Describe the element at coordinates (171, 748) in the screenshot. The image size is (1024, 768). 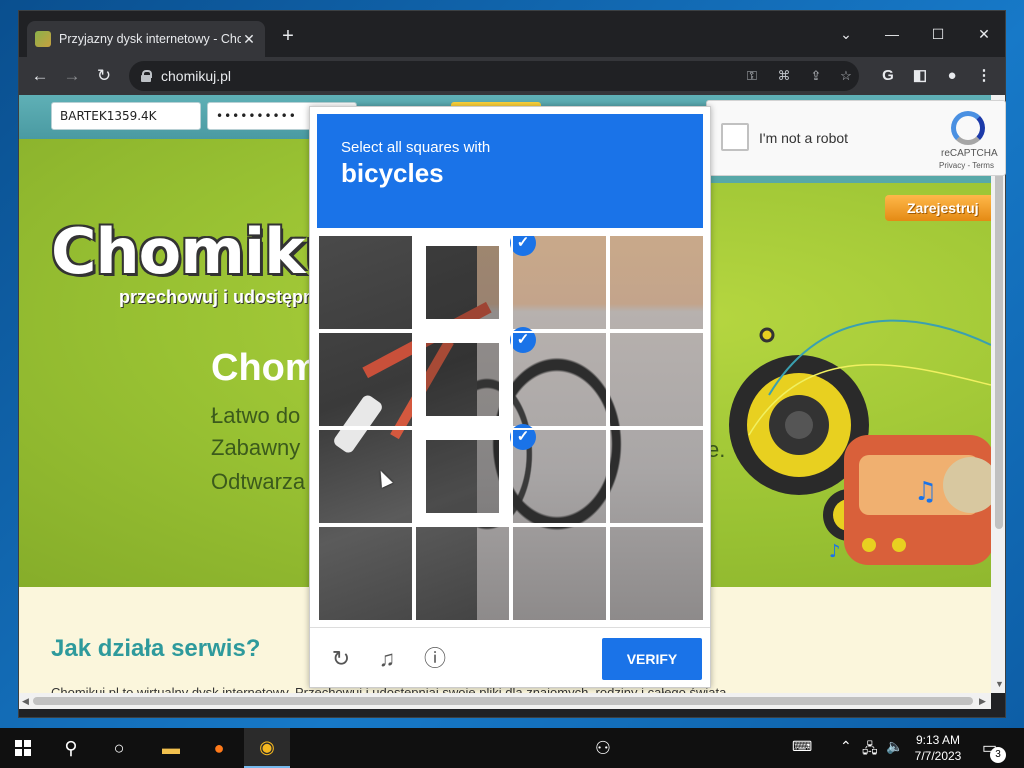
I see `file-explorer-icon: ▬` at that location.